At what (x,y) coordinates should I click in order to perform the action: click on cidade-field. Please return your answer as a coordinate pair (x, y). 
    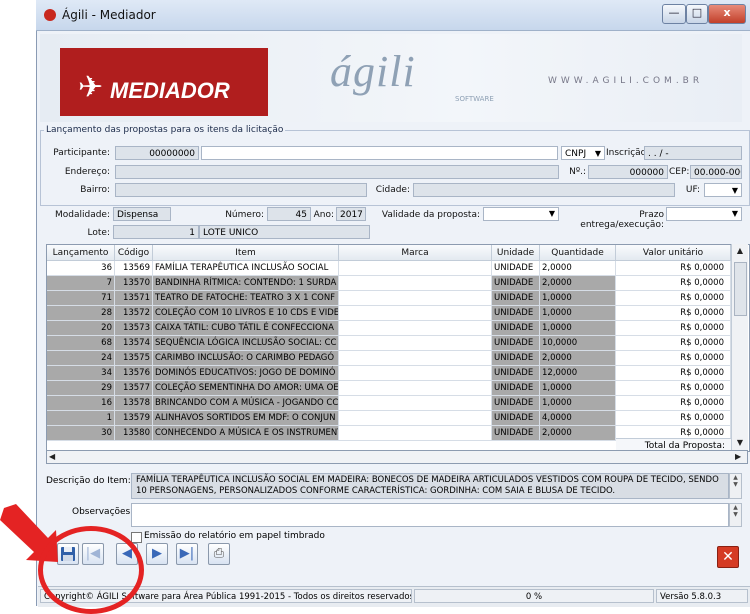
    Looking at the image, I should click on (544, 190).